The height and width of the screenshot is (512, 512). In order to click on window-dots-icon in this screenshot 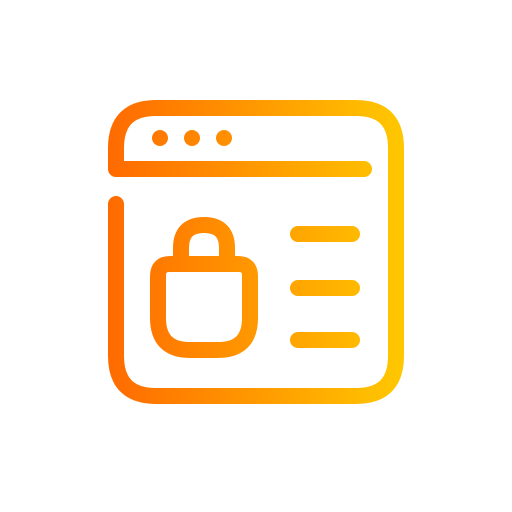, I will do `click(192, 138)`.